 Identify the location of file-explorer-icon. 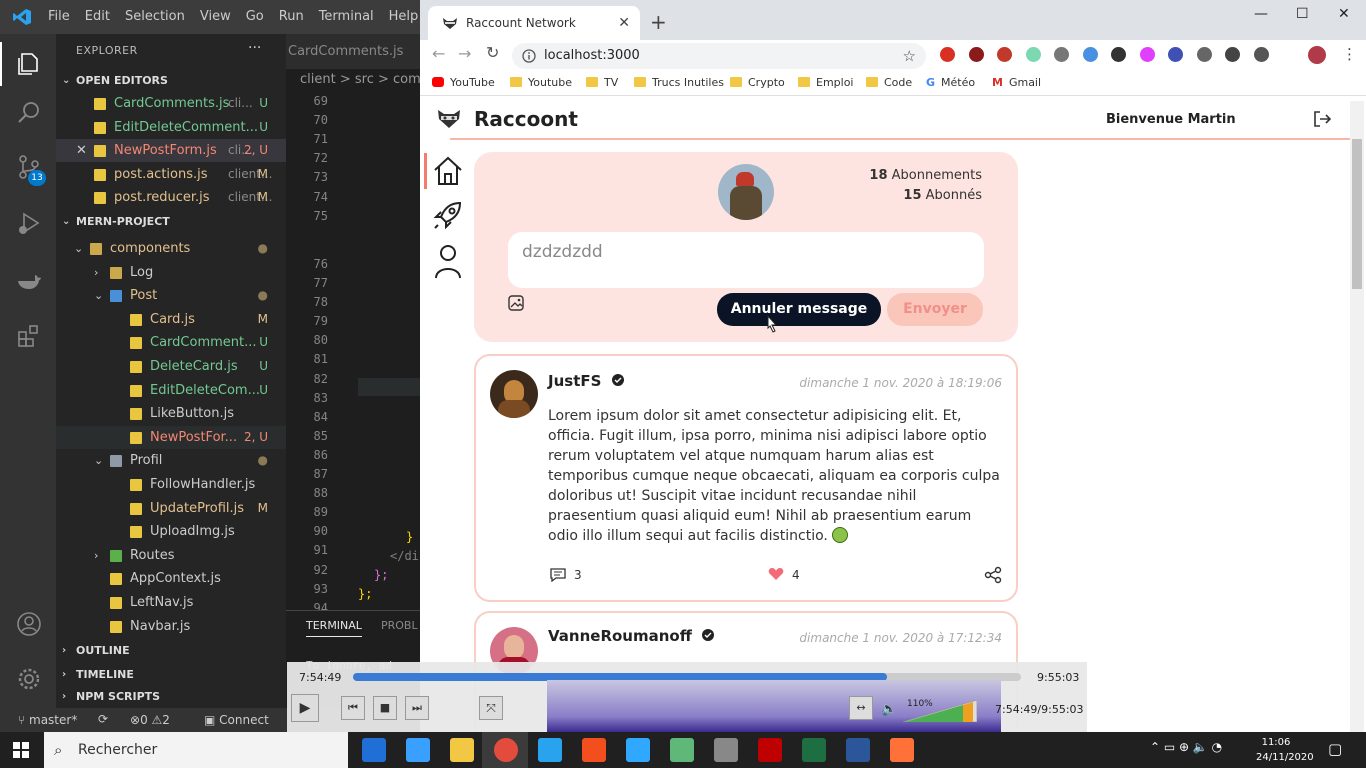
(462, 750).